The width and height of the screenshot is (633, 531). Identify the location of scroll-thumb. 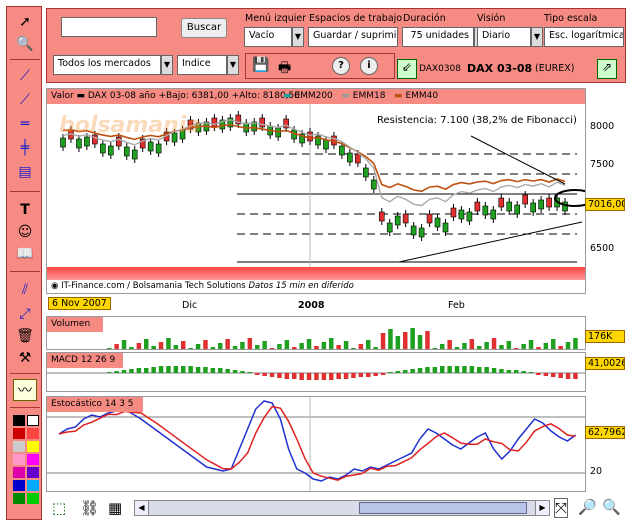
(443, 508).